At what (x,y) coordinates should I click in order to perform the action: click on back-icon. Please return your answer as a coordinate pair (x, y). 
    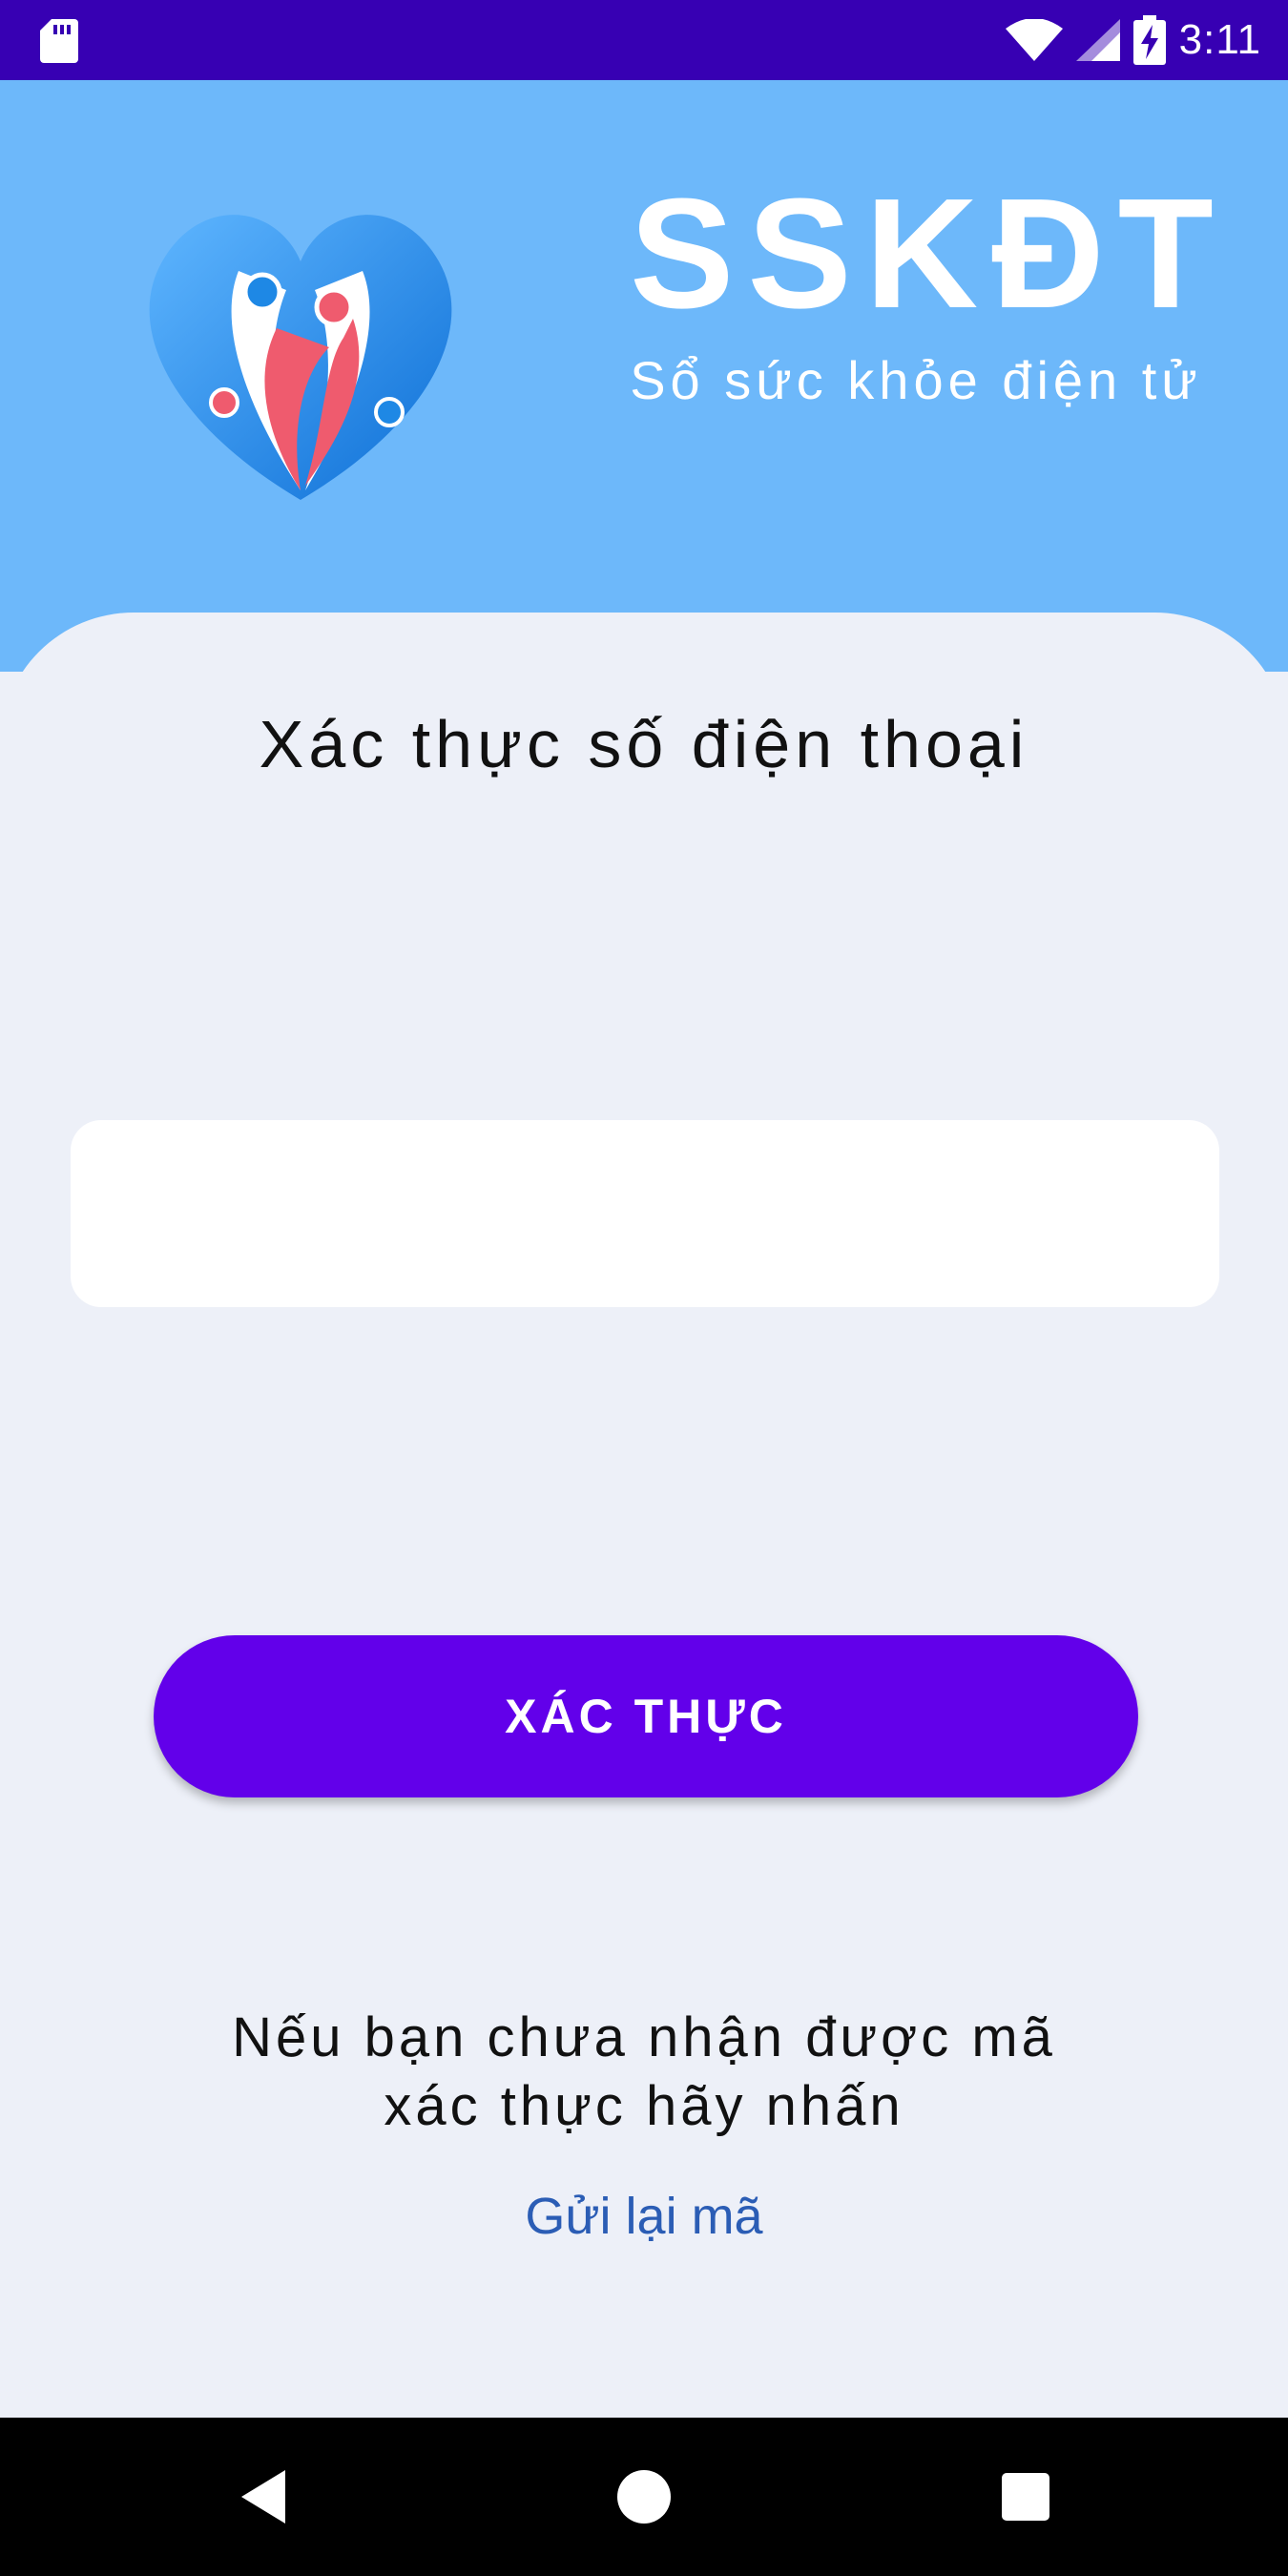
    Looking at the image, I should click on (263, 2497).